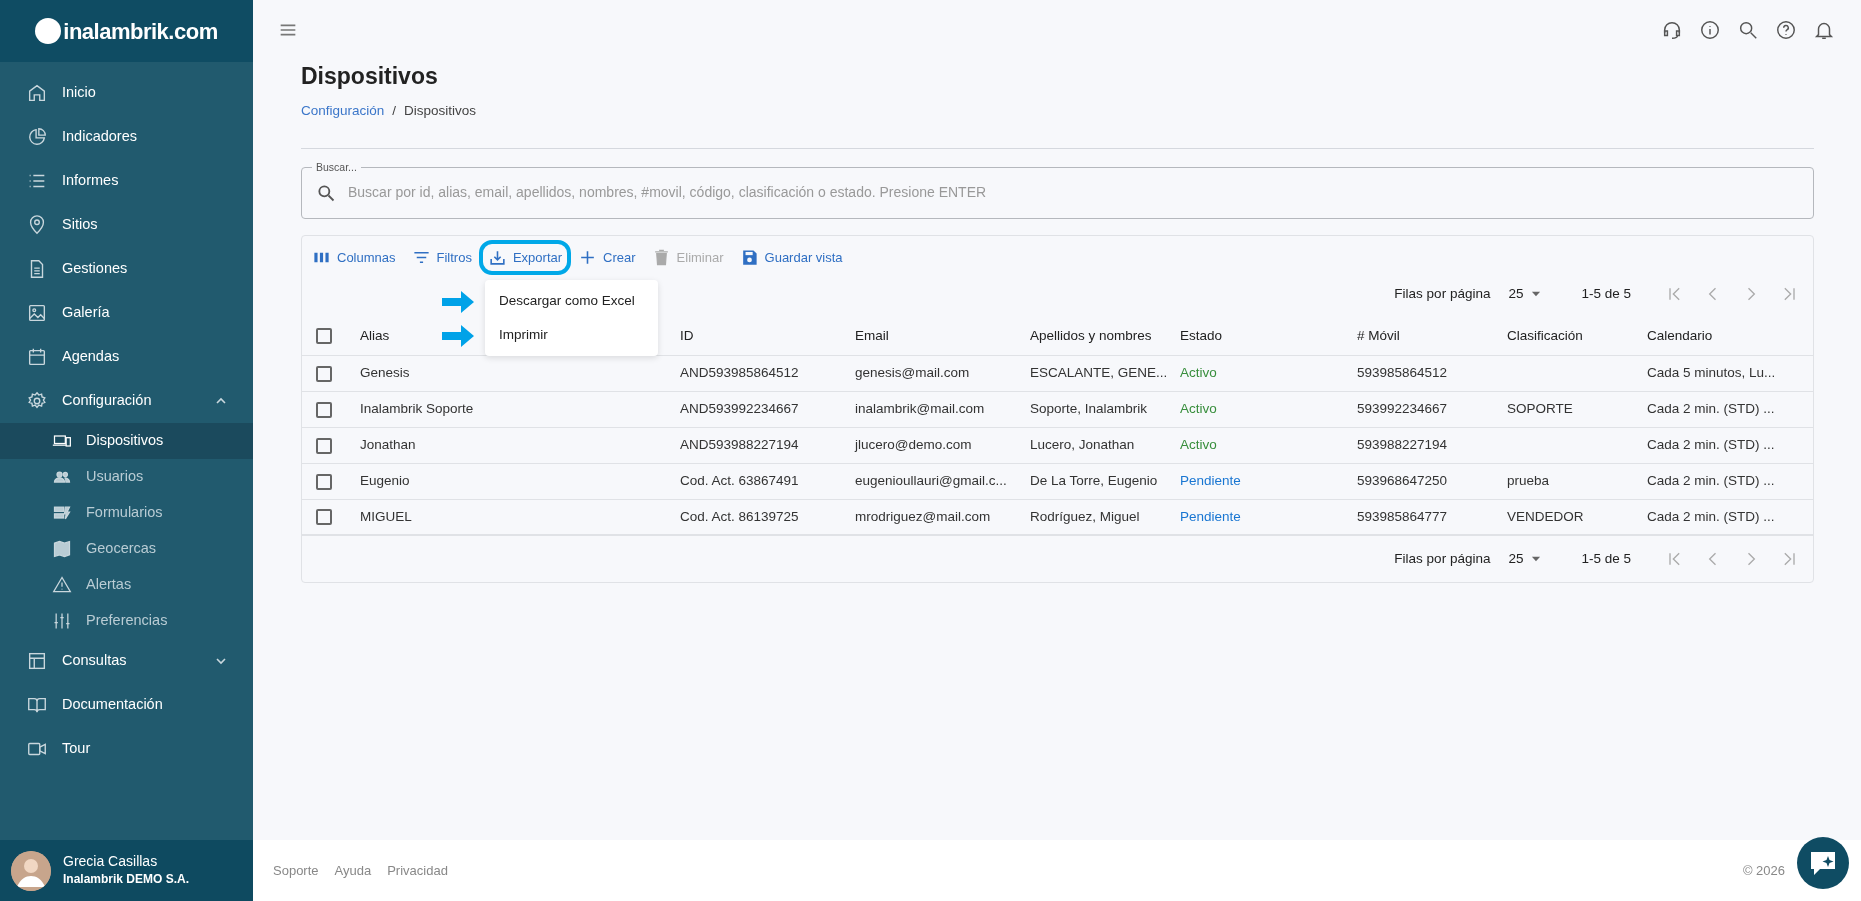  I want to click on table-cell: mrodriguez@mail.com, so click(923, 516).